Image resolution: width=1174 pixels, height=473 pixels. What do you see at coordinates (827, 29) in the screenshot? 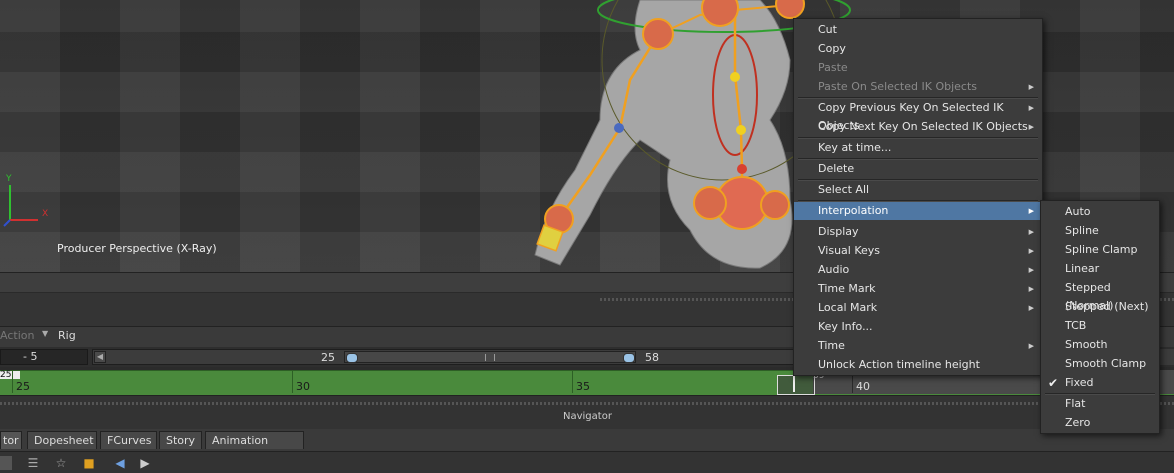
I see `menu-item-label: Cut` at bounding box center [827, 29].